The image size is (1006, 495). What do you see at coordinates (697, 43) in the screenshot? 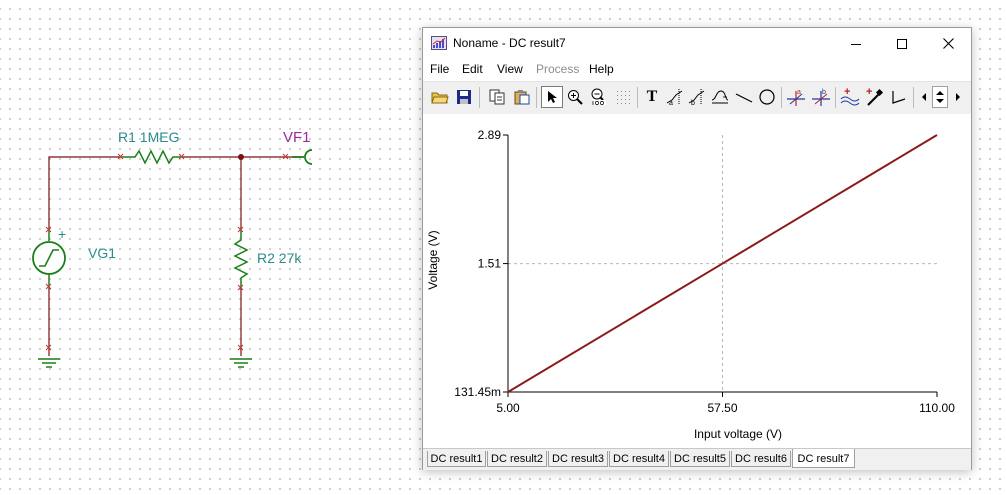
I see `window-titlebar: Noname - DC result7` at bounding box center [697, 43].